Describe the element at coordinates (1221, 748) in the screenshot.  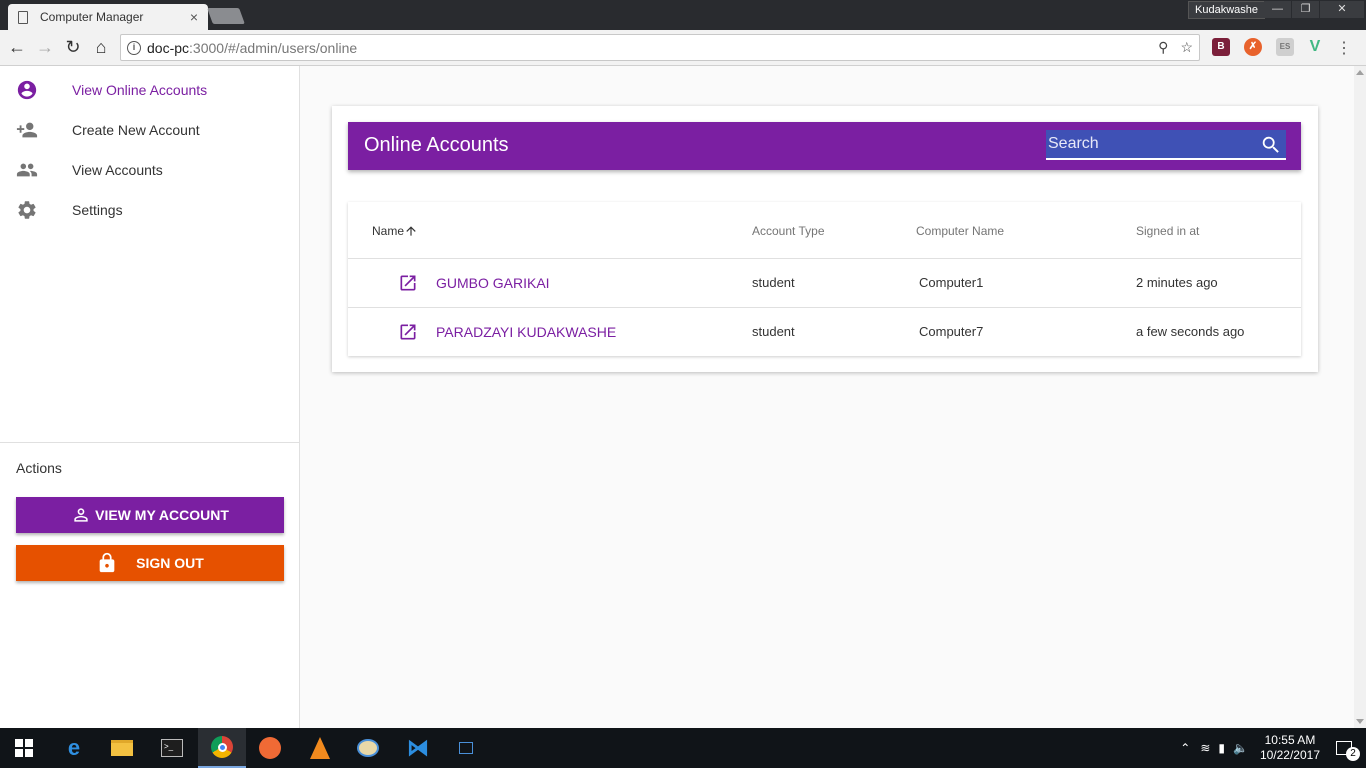
I see `battery-icon: ▮` at that location.